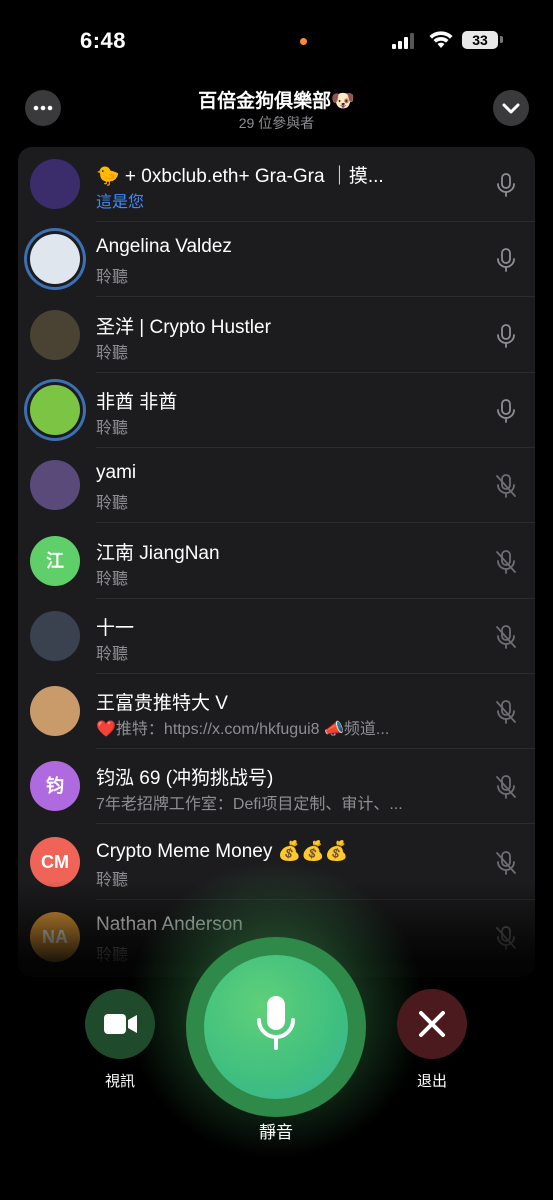 This screenshot has width=553, height=1200. Describe the element at coordinates (119, 1081) in the screenshot. I see `video-label: 視訊` at that location.